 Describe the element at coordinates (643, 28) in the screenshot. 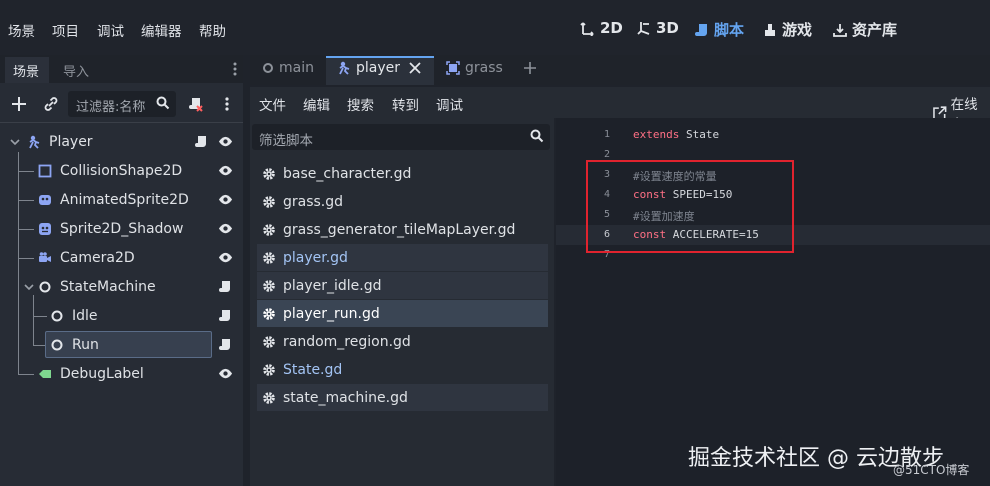

I see `3d-icon` at that location.